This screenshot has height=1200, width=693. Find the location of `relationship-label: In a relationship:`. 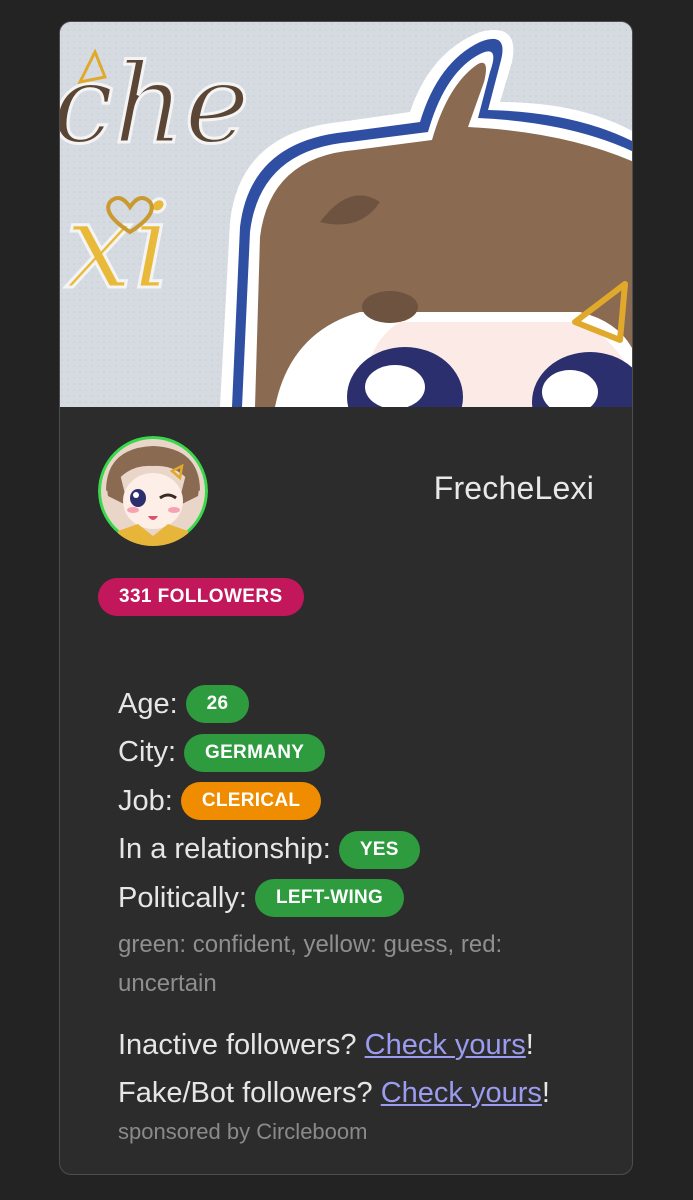

relationship-label: In a relationship: is located at coordinates (224, 849).